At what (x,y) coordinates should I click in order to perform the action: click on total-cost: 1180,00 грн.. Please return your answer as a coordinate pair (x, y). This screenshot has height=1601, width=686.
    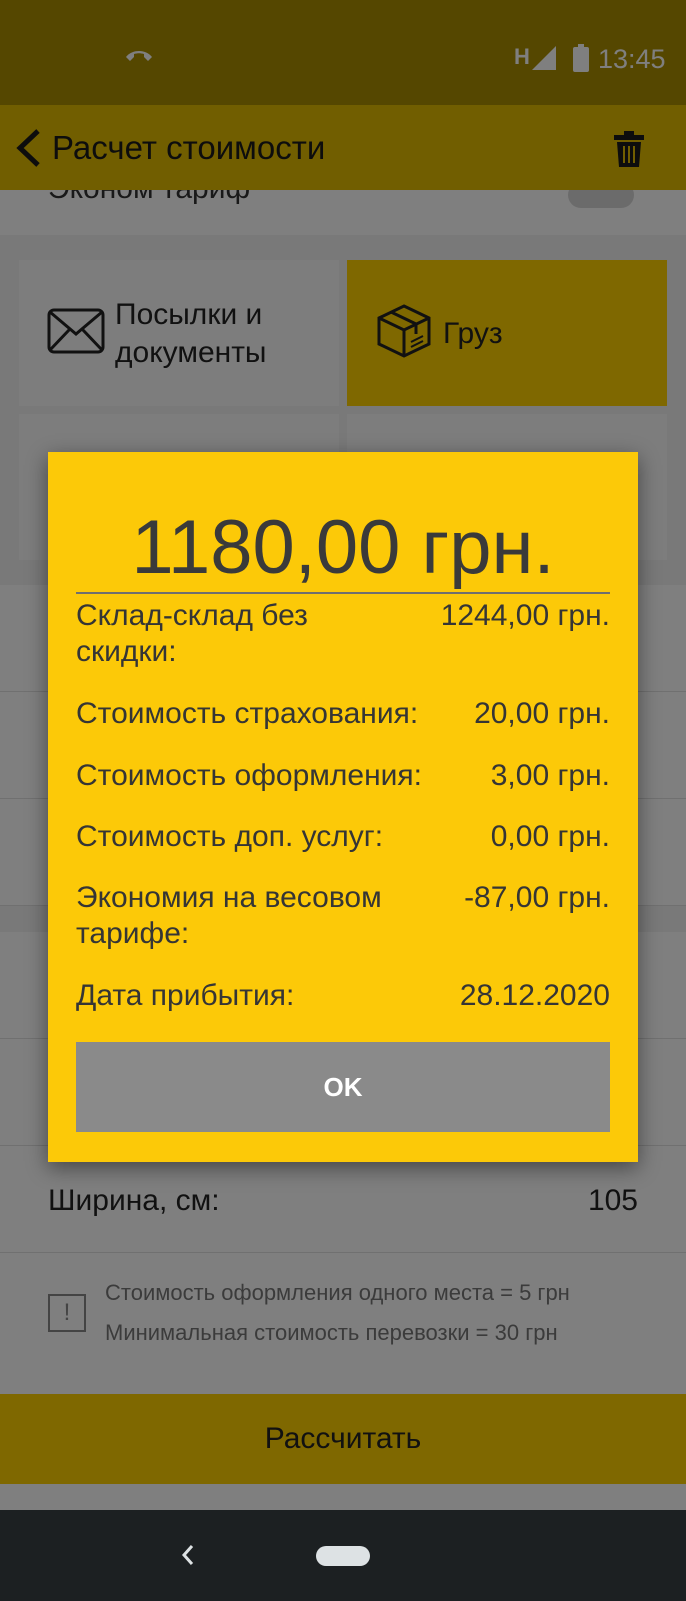
    Looking at the image, I should click on (343, 547).